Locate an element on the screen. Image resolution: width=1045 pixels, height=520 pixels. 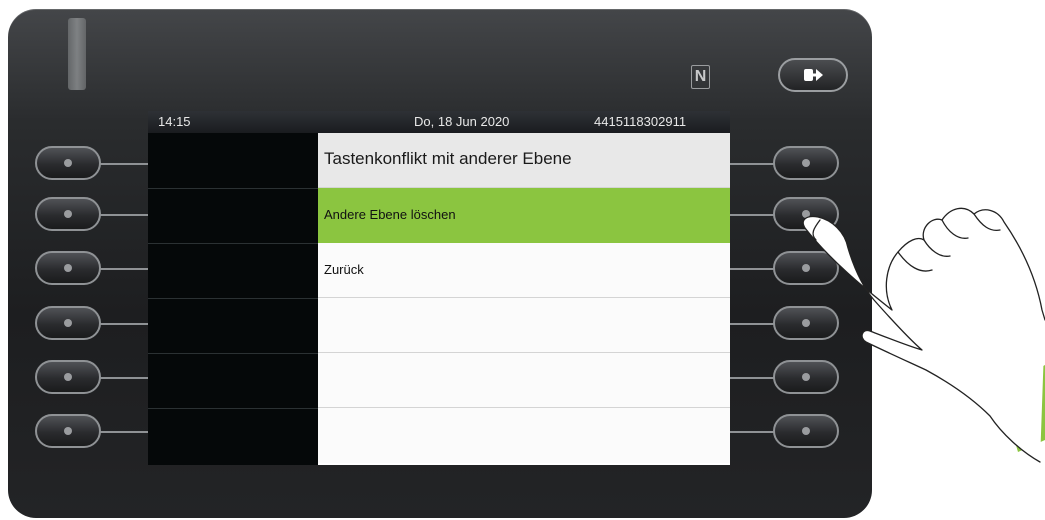
status-phone-number: 4415118302911 is located at coordinates (640, 121).